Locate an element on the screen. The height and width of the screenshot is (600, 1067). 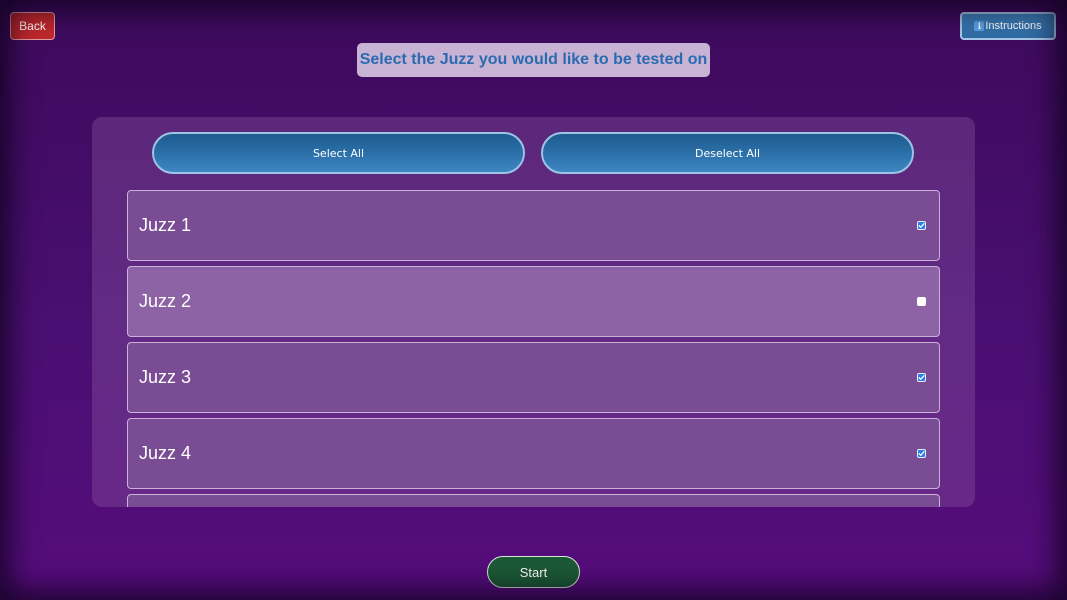
juzz-item-label: Juzz 1 is located at coordinates (165, 225).